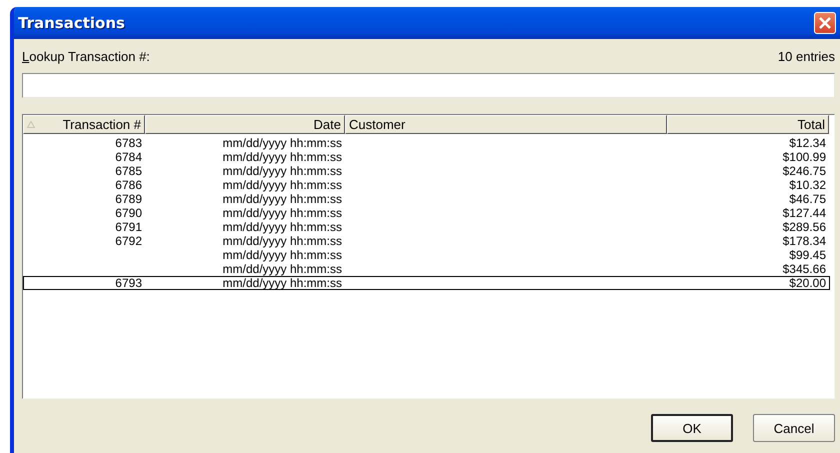 The image size is (840, 453). Describe the element at coordinates (426, 269) in the screenshot. I see `table-row: mm/dd/yyyy hh:mm:ss $345.66` at that location.